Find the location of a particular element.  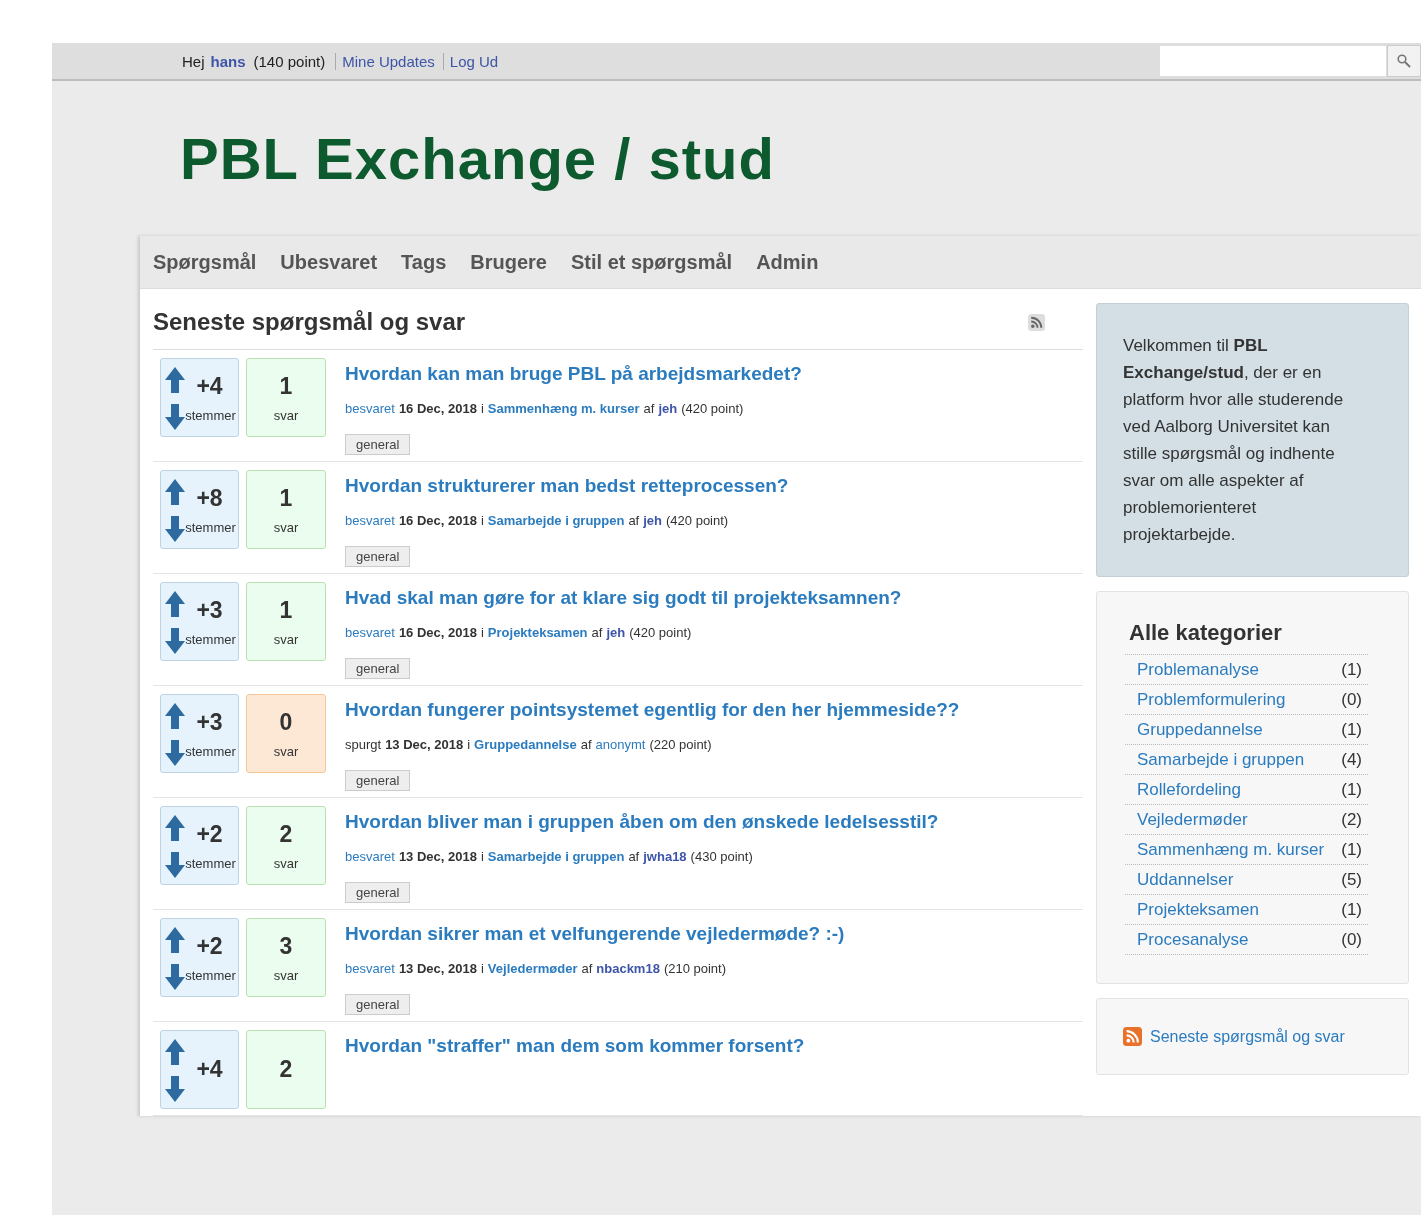

category-link: Uddannelser is located at coordinates (1185, 880).